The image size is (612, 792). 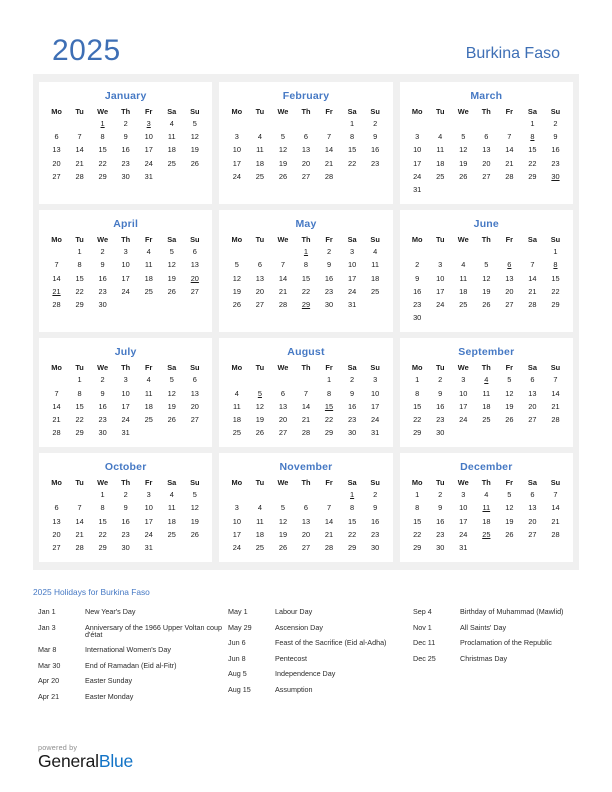 I want to click on day-cell: 13, so click(x=532, y=392).